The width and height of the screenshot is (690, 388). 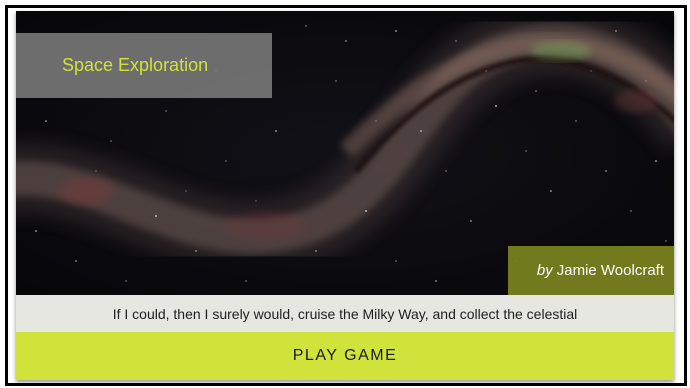 I want to click on author-badge: by Jamie Woolcraft, so click(x=591, y=270).